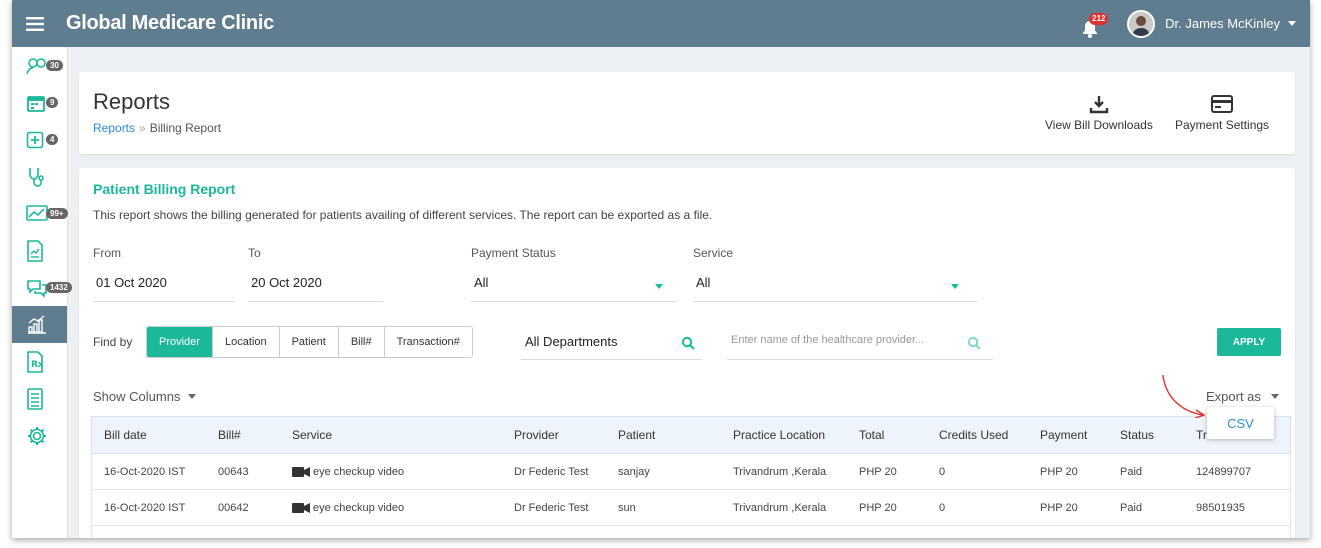  What do you see at coordinates (634, 471) in the screenshot?
I see `cell-patient: sanjay` at bounding box center [634, 471].